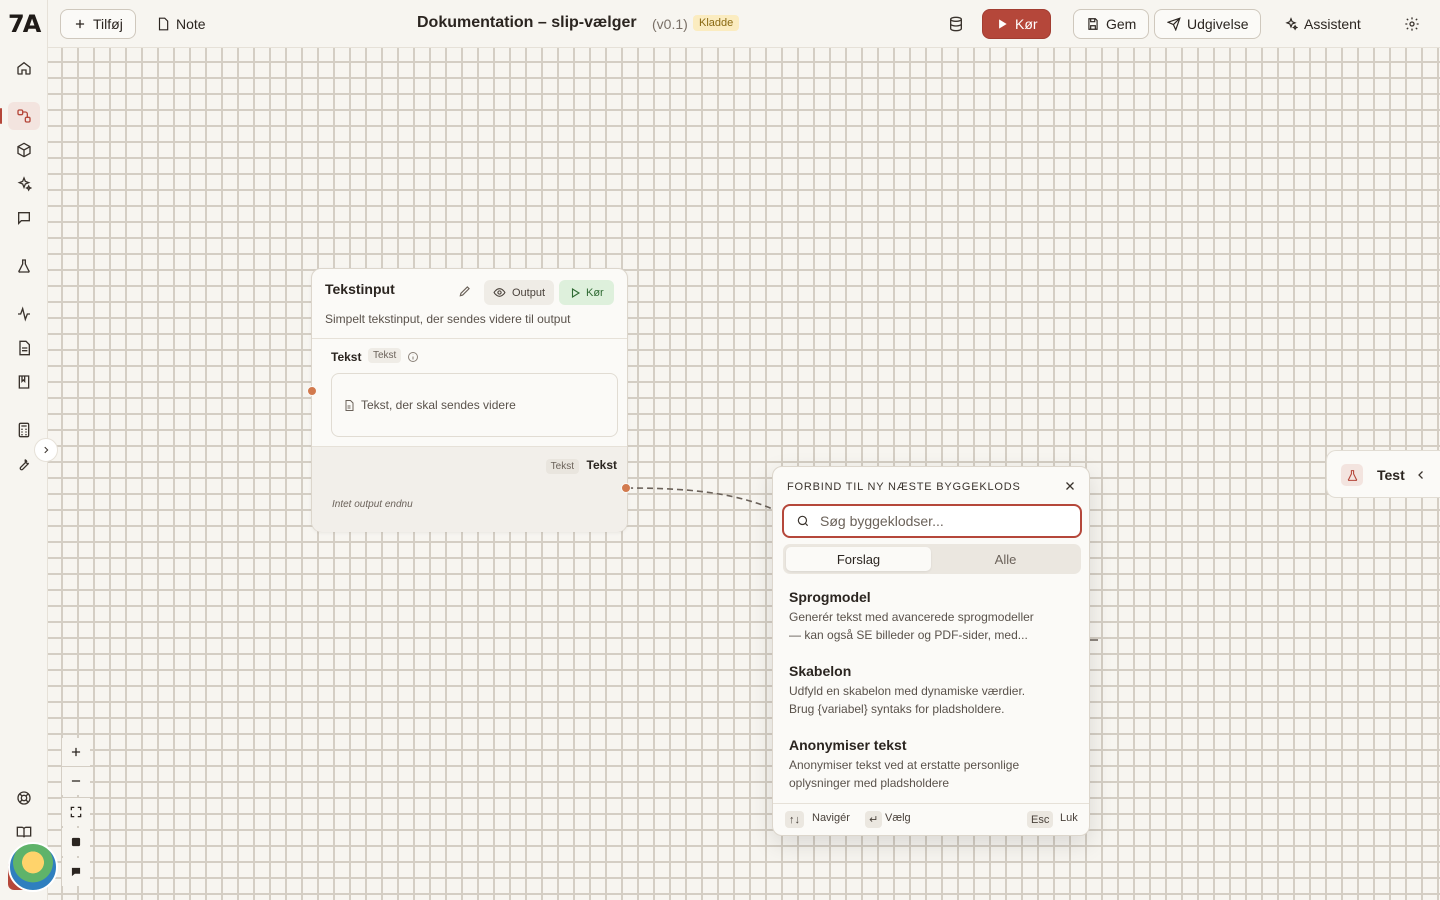  I want to click on fit-view-button, so click(76, 812).